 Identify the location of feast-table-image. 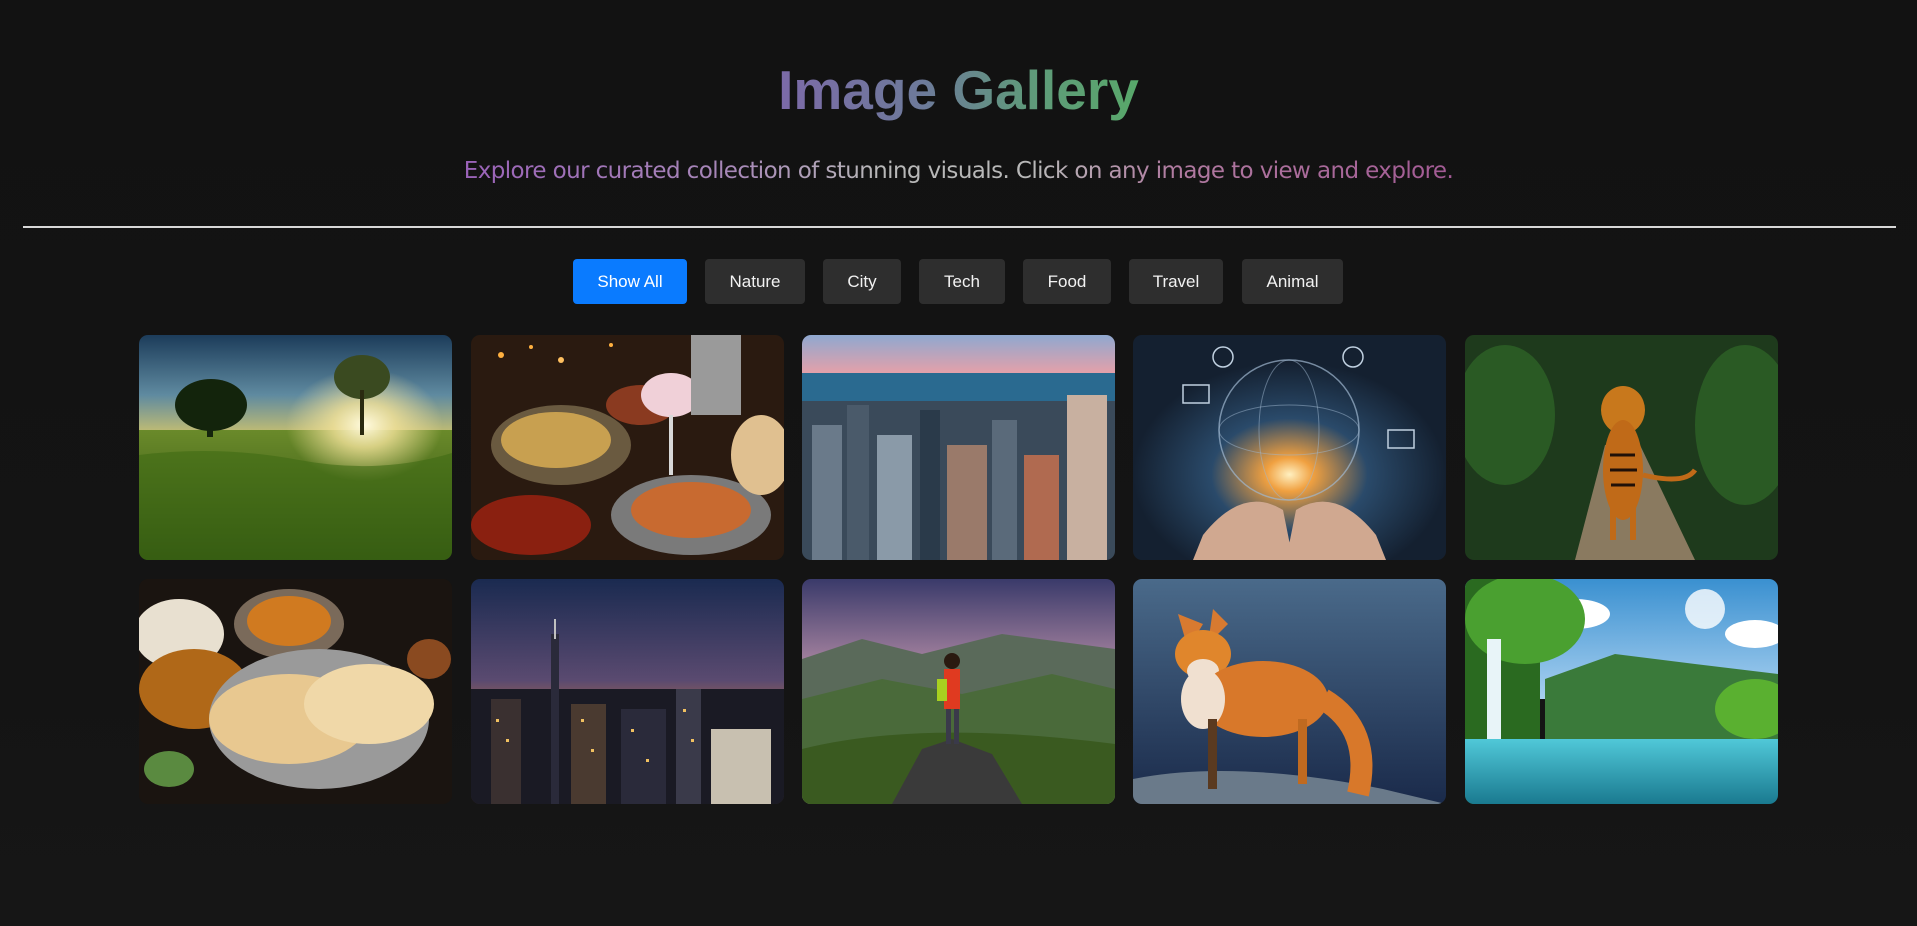
(627, 447).